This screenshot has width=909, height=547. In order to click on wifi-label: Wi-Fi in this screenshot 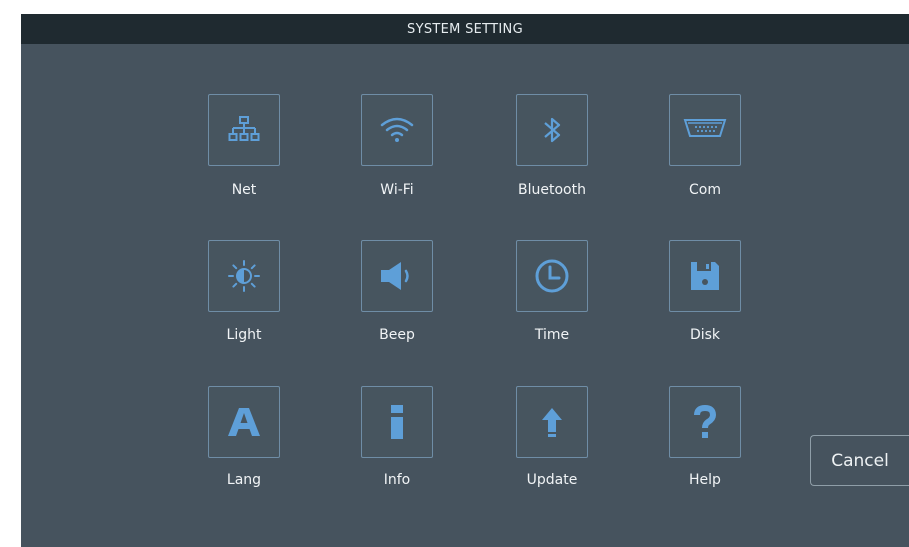, I will do `click(397, 190)`.